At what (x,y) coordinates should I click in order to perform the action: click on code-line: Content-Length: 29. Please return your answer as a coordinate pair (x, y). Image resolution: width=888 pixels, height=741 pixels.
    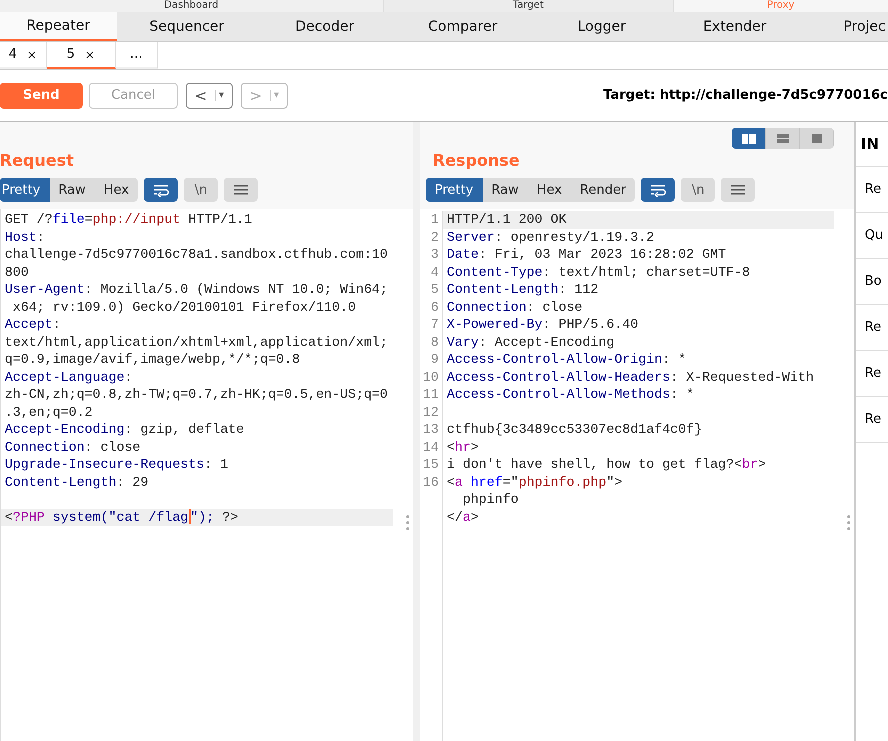
    Looking at the image, I should click on (77, 482).